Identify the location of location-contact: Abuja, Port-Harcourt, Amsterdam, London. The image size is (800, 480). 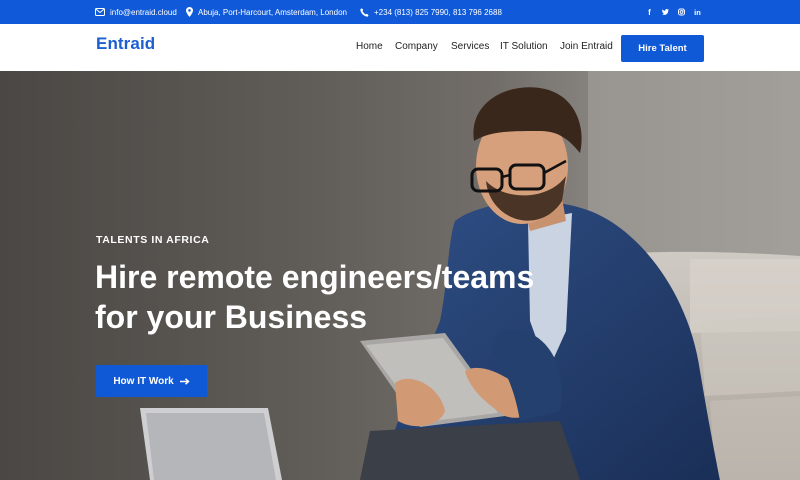
(266, 12).